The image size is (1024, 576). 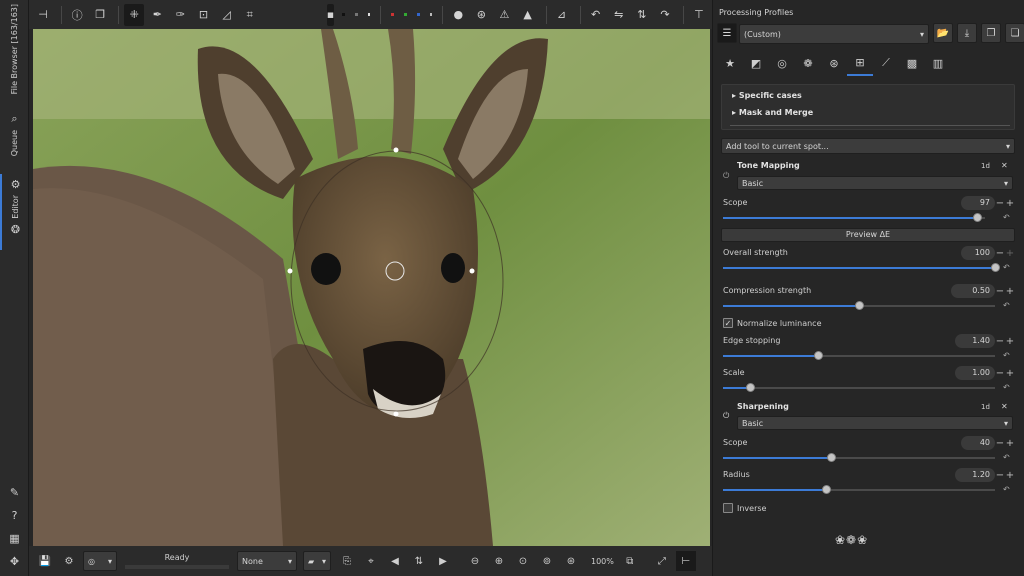 I want to click on external-editor-combo: ◎ ▾, so click(x=100, y=561).